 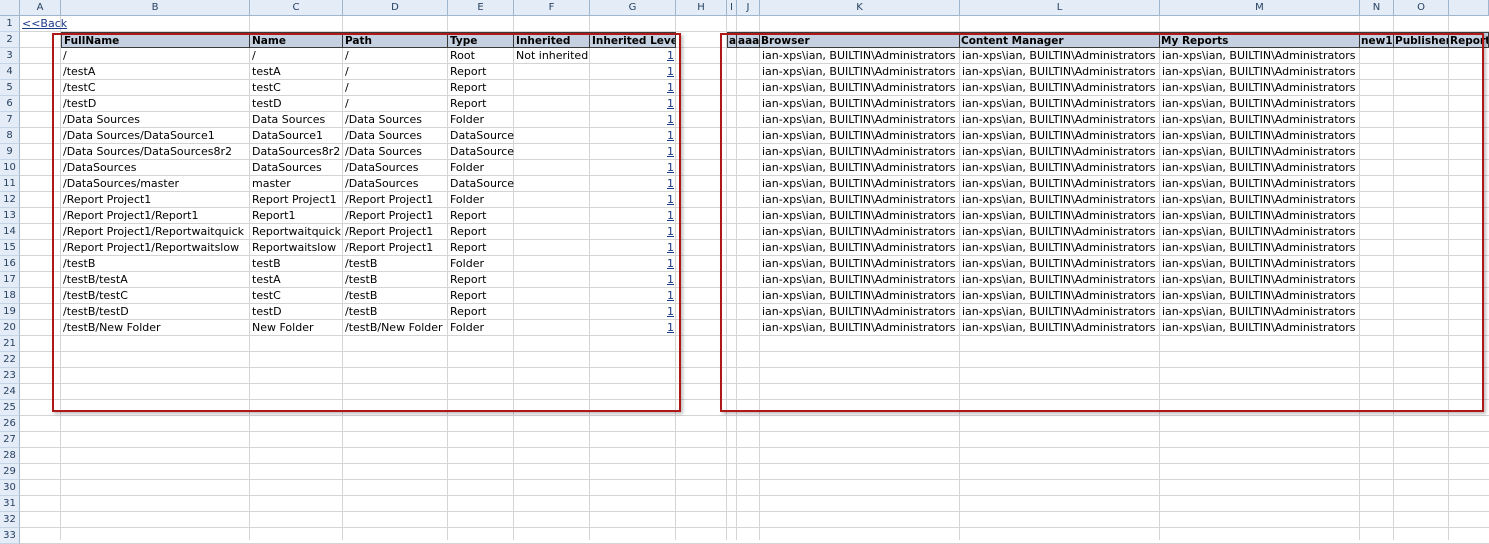 What do you see at coordinates (40, 8) in the screenshot?
I see `column-header-a: A` at bounding box center [40, 8].